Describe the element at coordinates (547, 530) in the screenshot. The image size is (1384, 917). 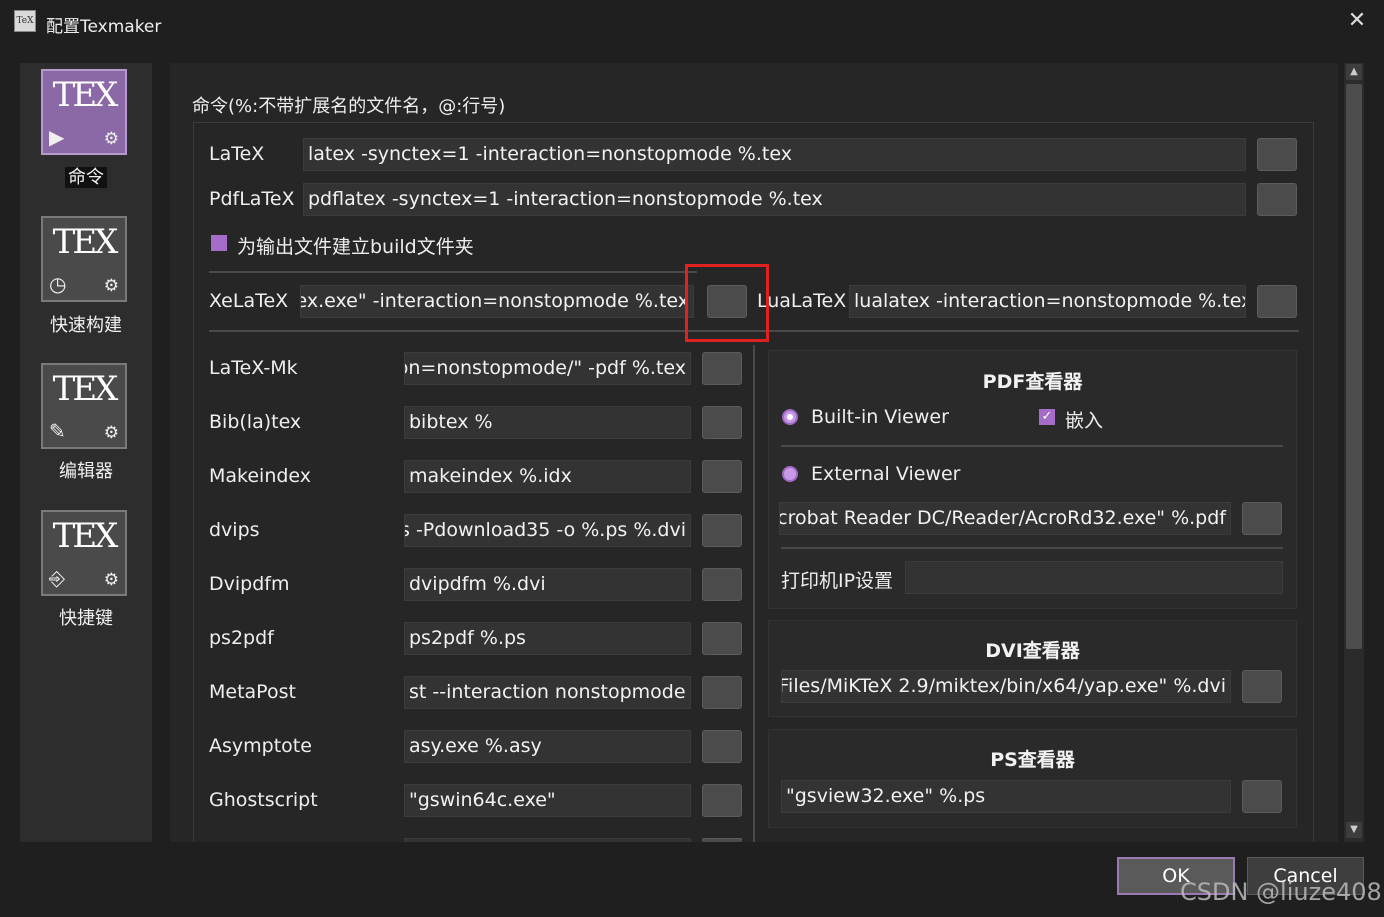
I see `dvips-command-input: s -Pdownload35 -o %.ps %.dvi` at that location.